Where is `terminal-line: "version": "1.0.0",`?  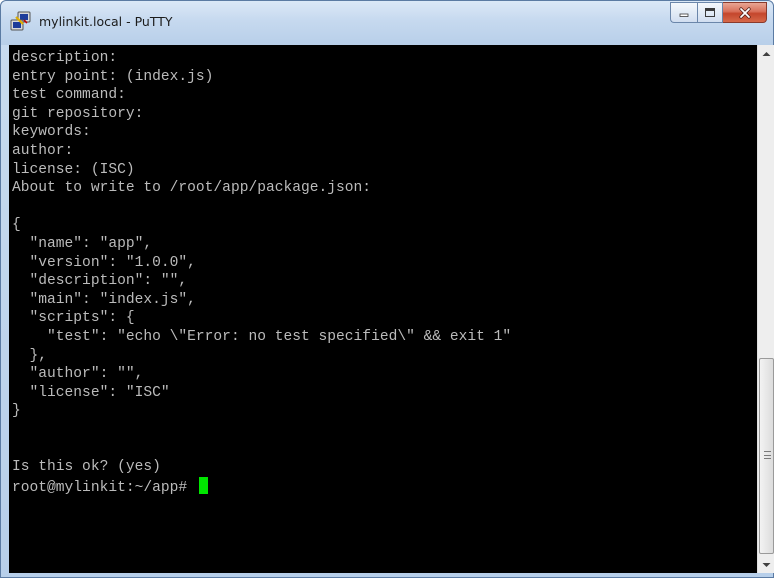
terminal-line: "version": "1.0.0", is located at coordinates (104, 262).